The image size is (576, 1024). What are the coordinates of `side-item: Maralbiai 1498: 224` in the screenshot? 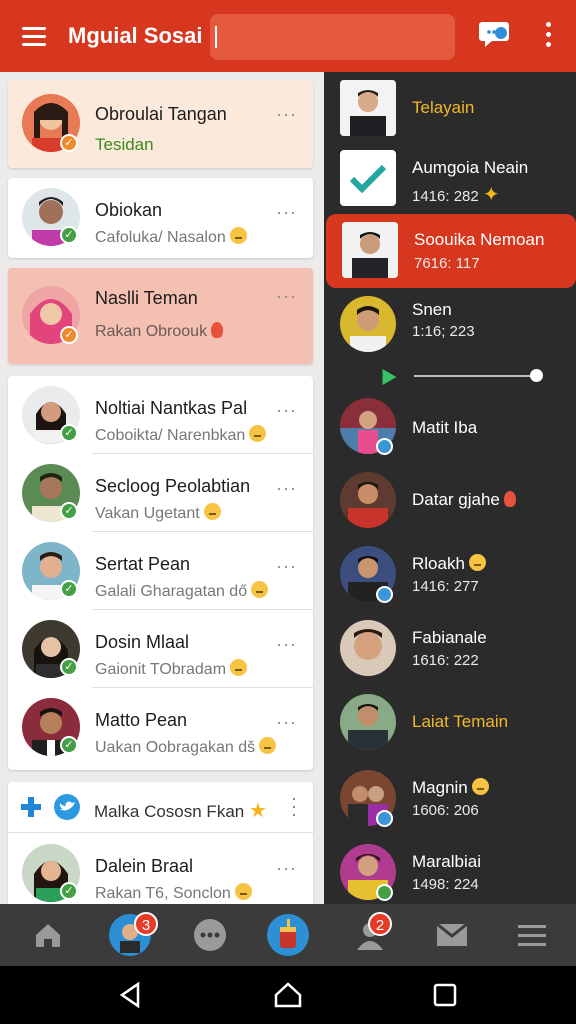 It's located at (450, 870).